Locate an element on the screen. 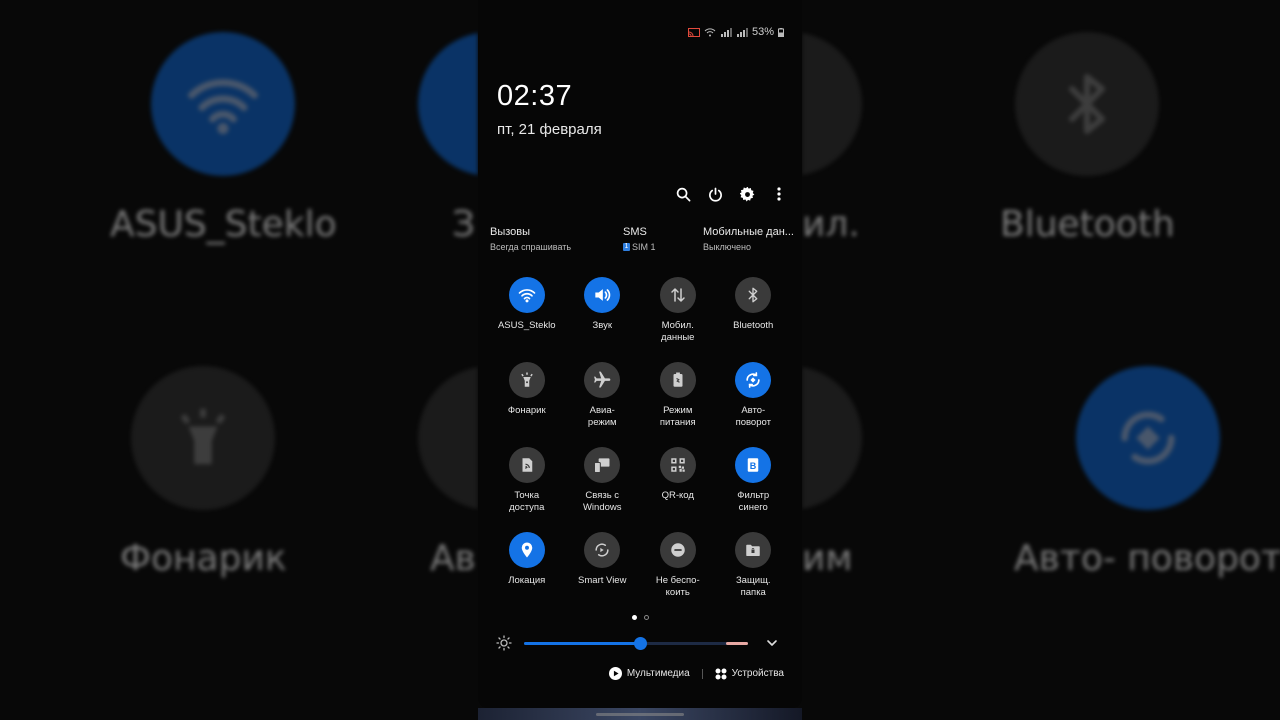 The height and width of the screenshot is (720, 1280). quick-tile-label: Мобил. данные is located at coordinates (678, 331).